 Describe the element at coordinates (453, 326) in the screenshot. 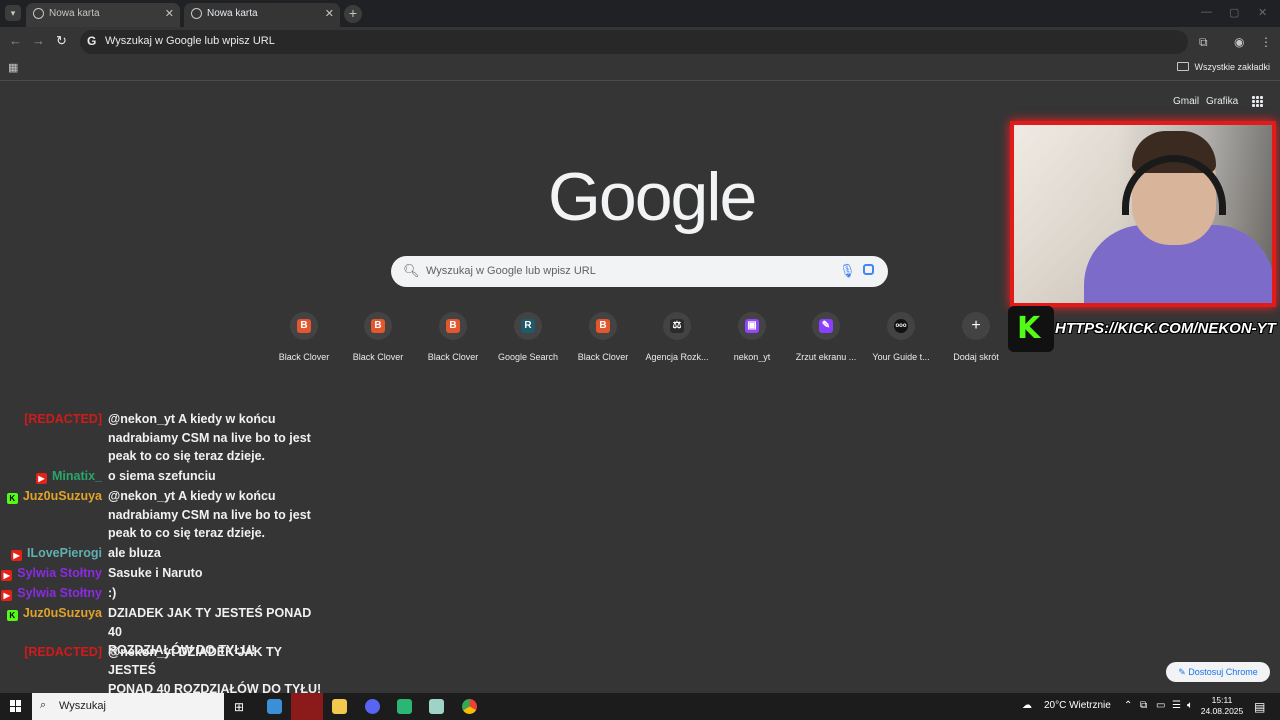

I see `shortcut-icon-circle: B` at that location.